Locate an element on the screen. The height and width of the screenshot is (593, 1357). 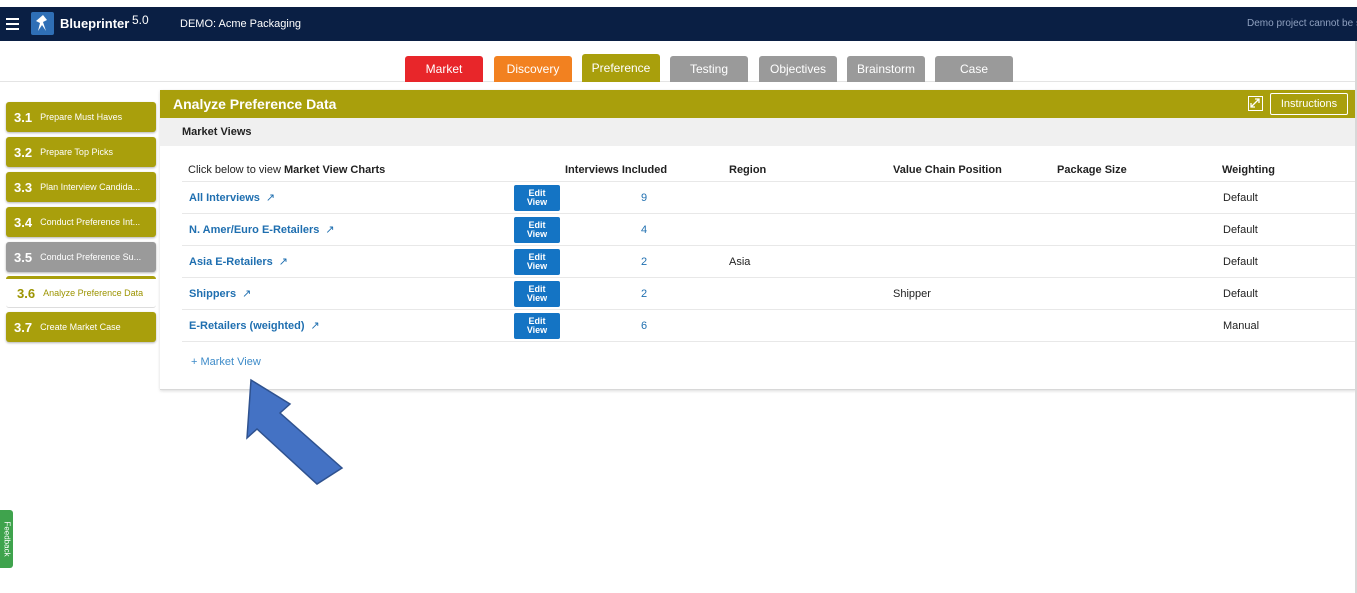
app-name: Blueprinter is located at coordinates (95, 23).